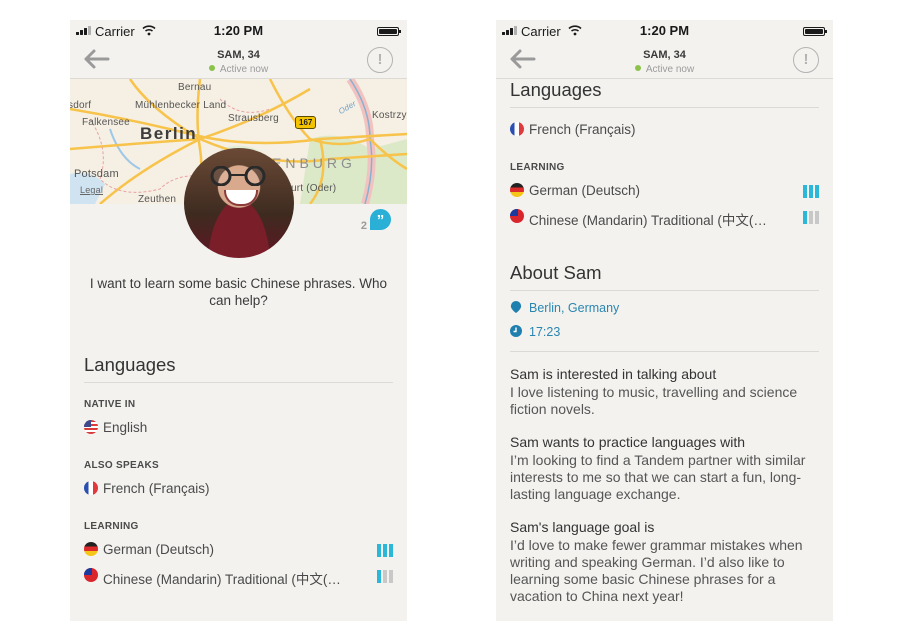 This screenshot has width=900, height=641. Describe the element at coordinates (238, 368) in the screenshot. I see `languages-heading: Languages` at that location.